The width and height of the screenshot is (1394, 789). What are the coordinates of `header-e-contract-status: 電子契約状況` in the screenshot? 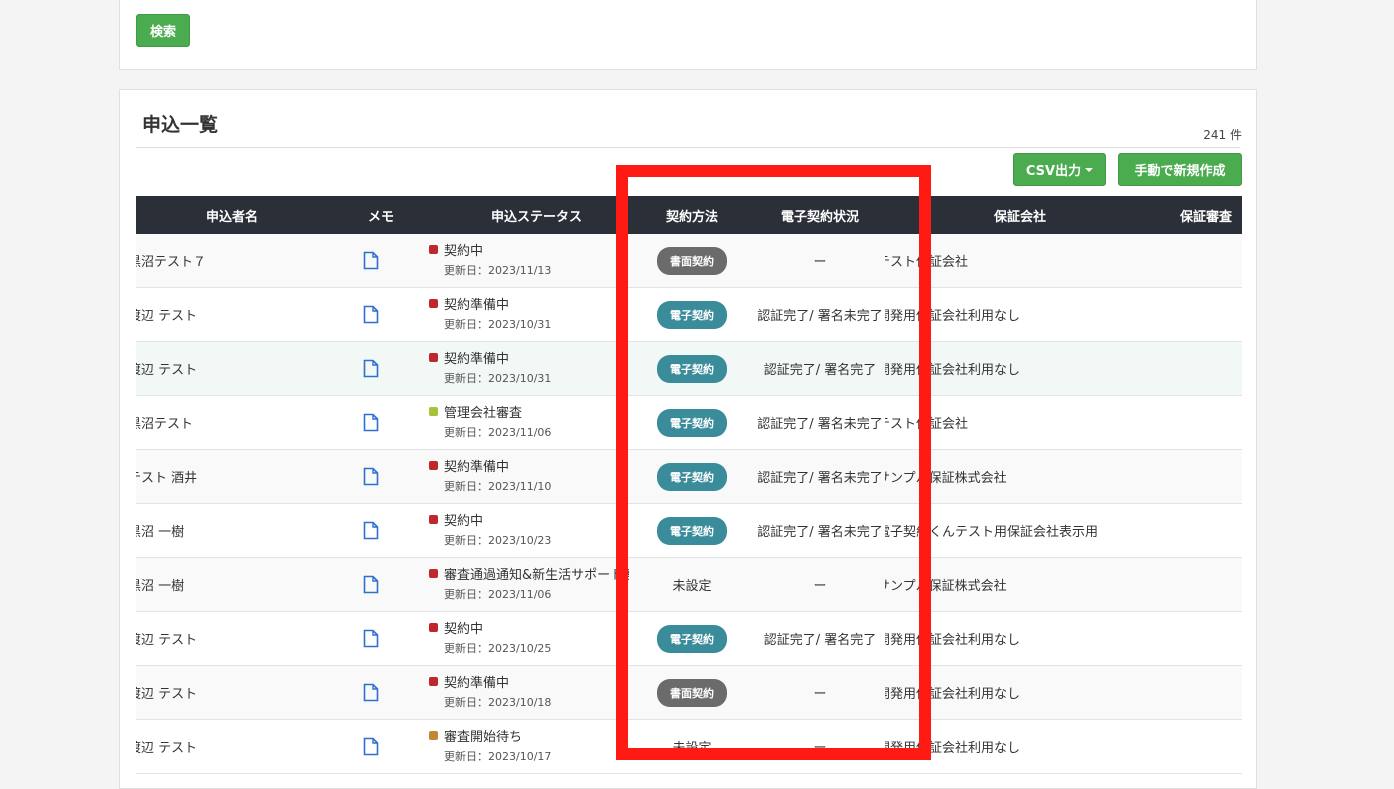 It's located at (820, 215).